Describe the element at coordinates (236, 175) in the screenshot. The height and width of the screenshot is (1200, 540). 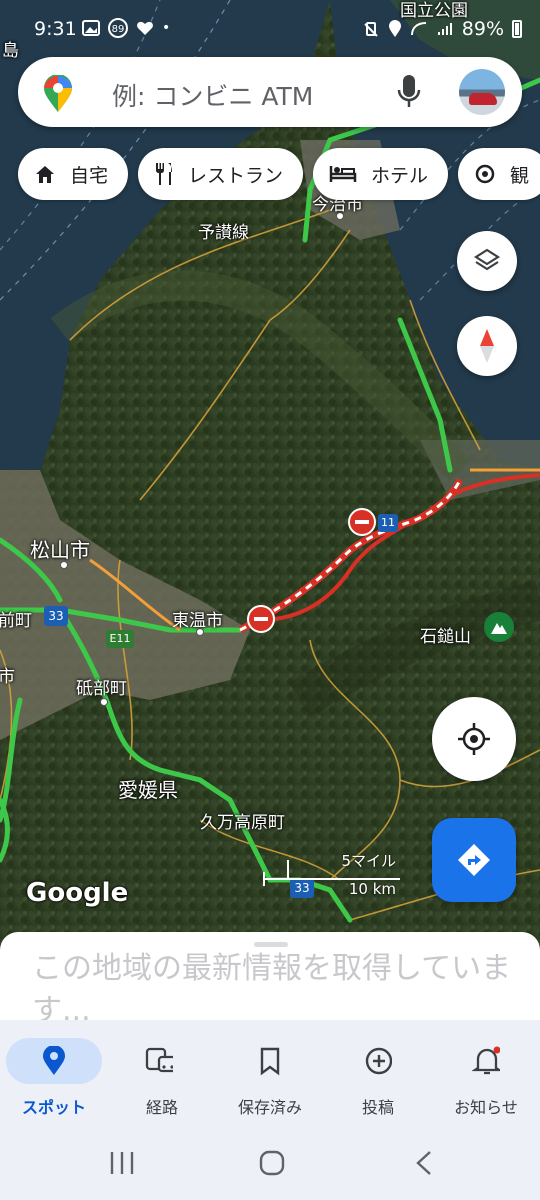
I see `chip-label: レストラン` at that location.